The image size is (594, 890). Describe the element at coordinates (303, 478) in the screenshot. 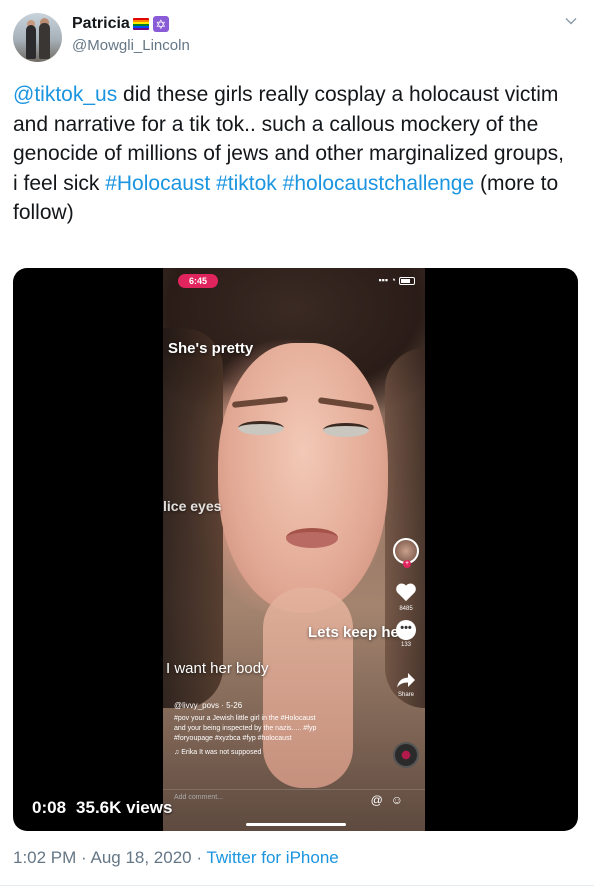

I see `video-frame-face` at that location.